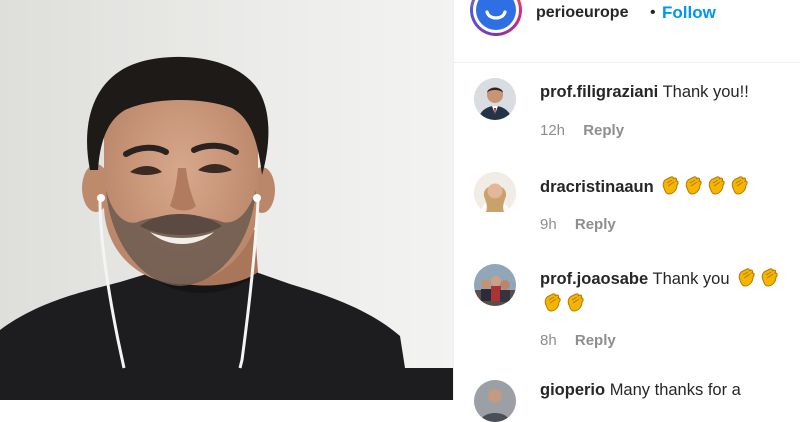  Describe the element at coordinates (572, 390) in the screenshot. I see `comment-username: gioperio` at that location.